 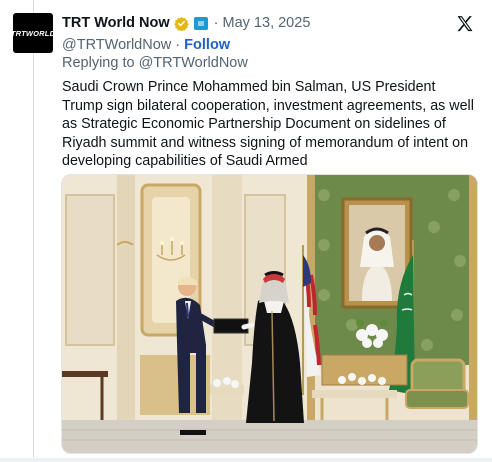 I want to click on avatar: TRTWORLD, so click(x=33, y=33).